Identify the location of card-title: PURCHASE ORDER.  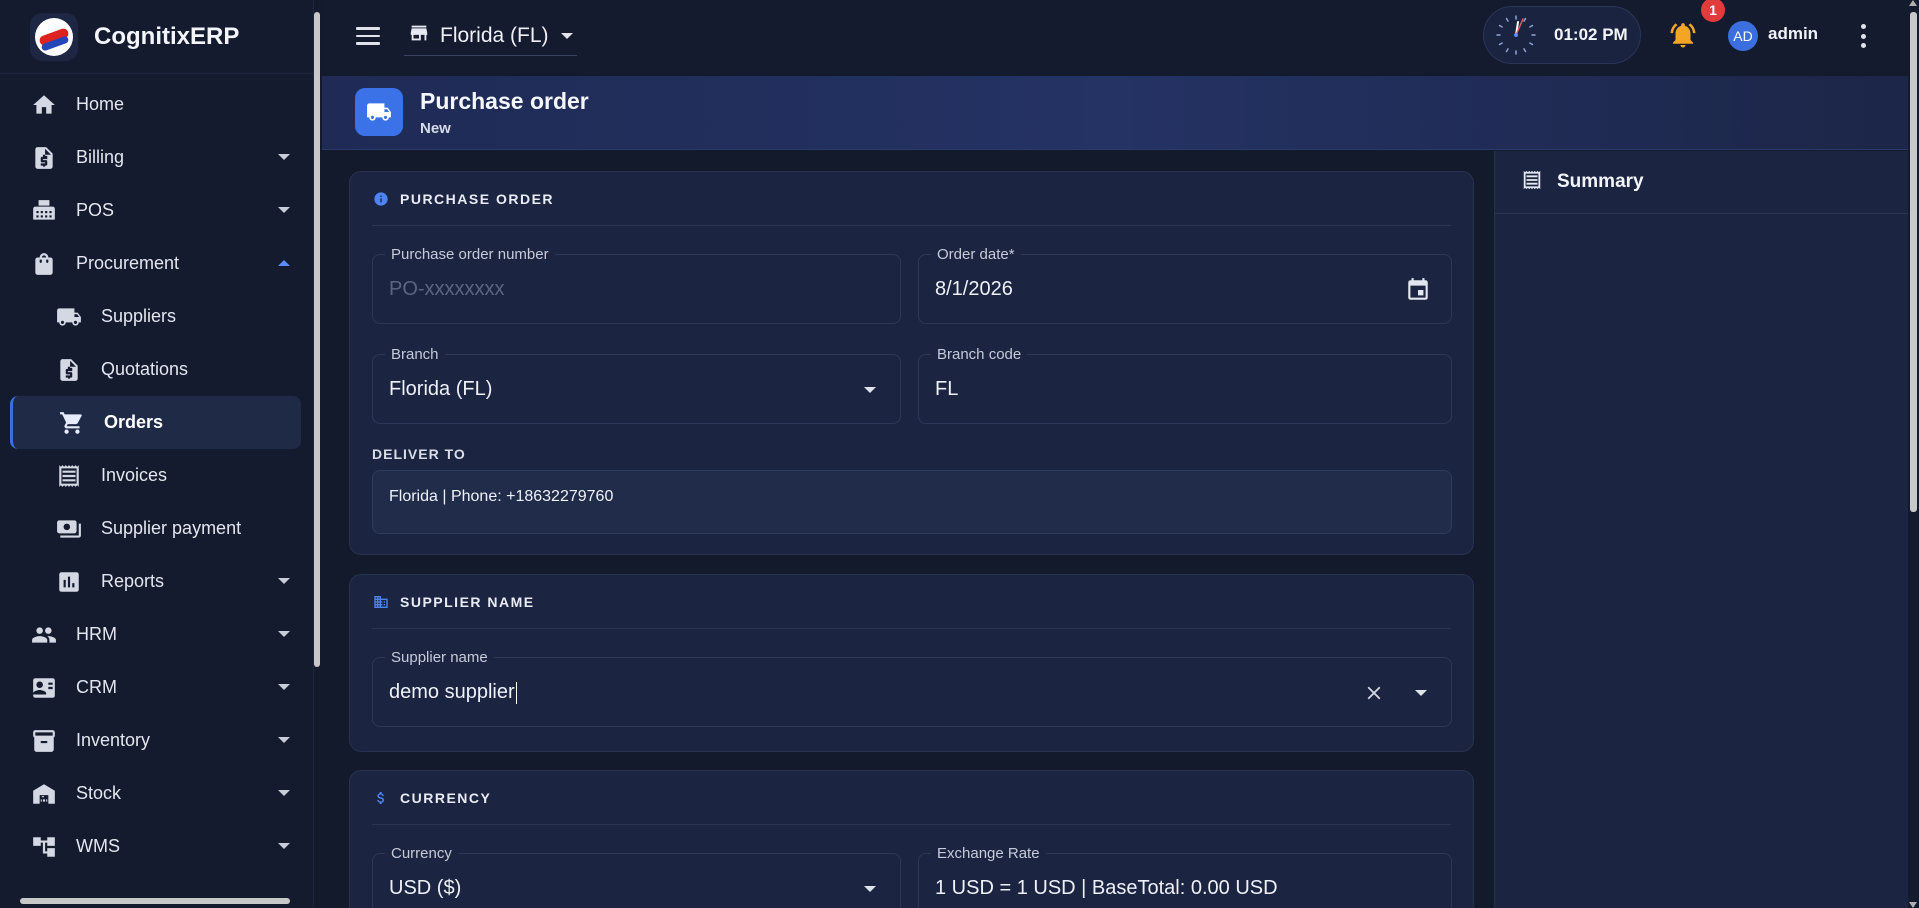
(477, 198).